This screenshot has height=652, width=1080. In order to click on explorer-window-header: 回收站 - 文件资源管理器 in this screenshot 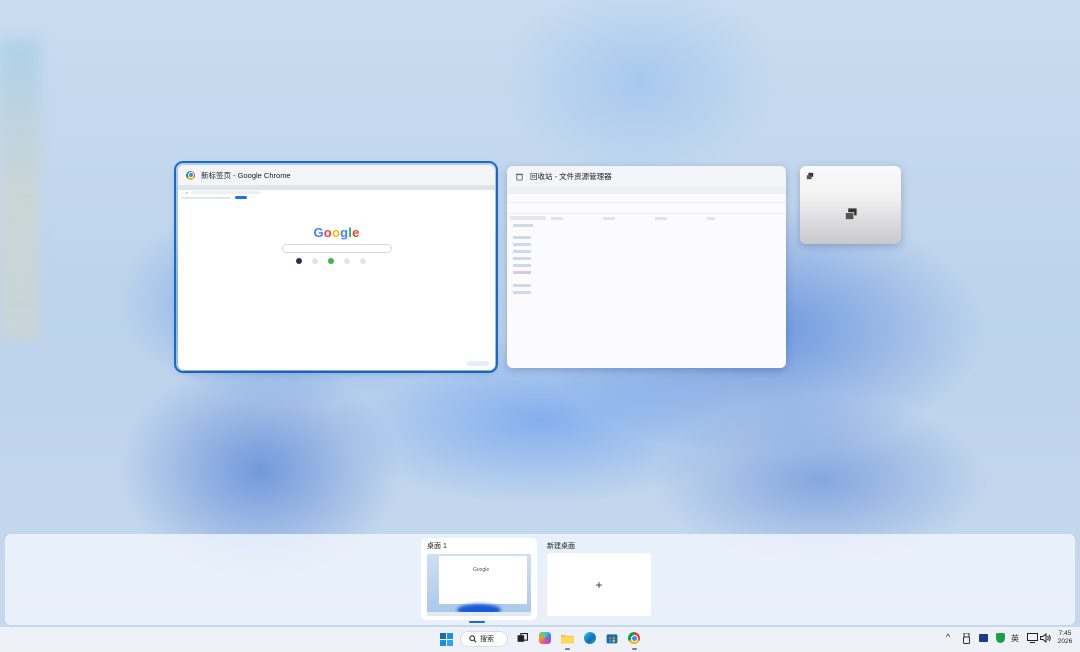, I will do `click(646, 176)`.